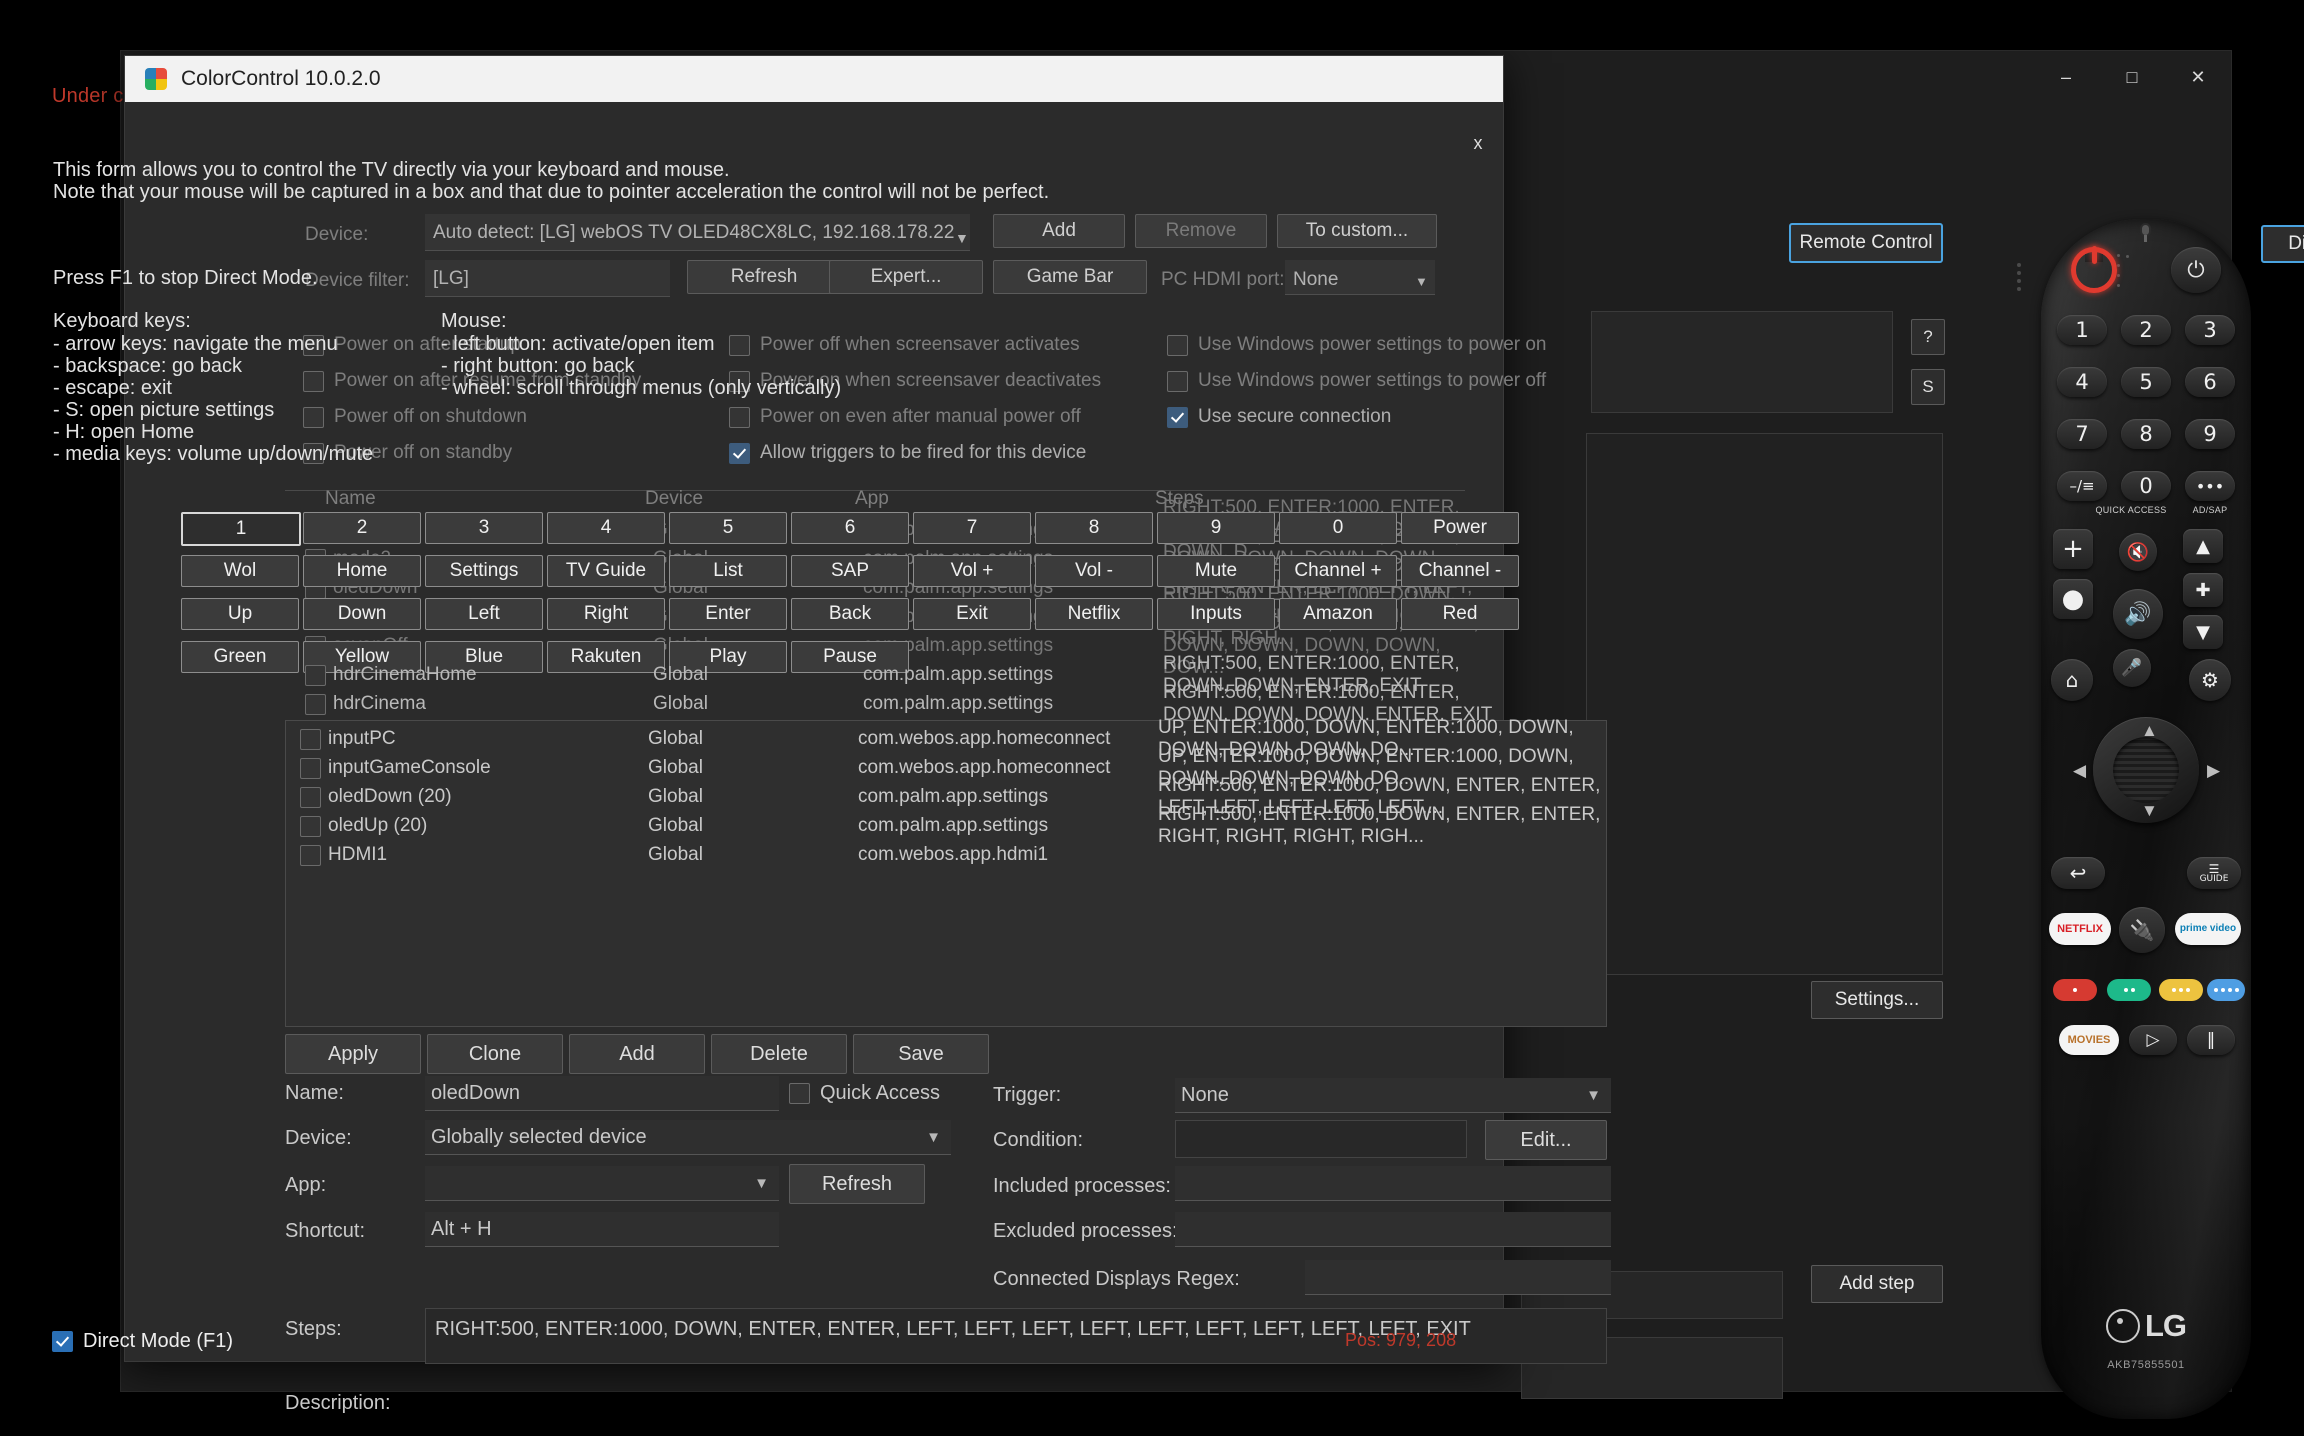 This screenshot has height=1436, width=2304. What do you see at coordinates (2080, 929) in the screenshot?
I see `netflix-key: NETFLIX` at bounding box center [2080, 929].